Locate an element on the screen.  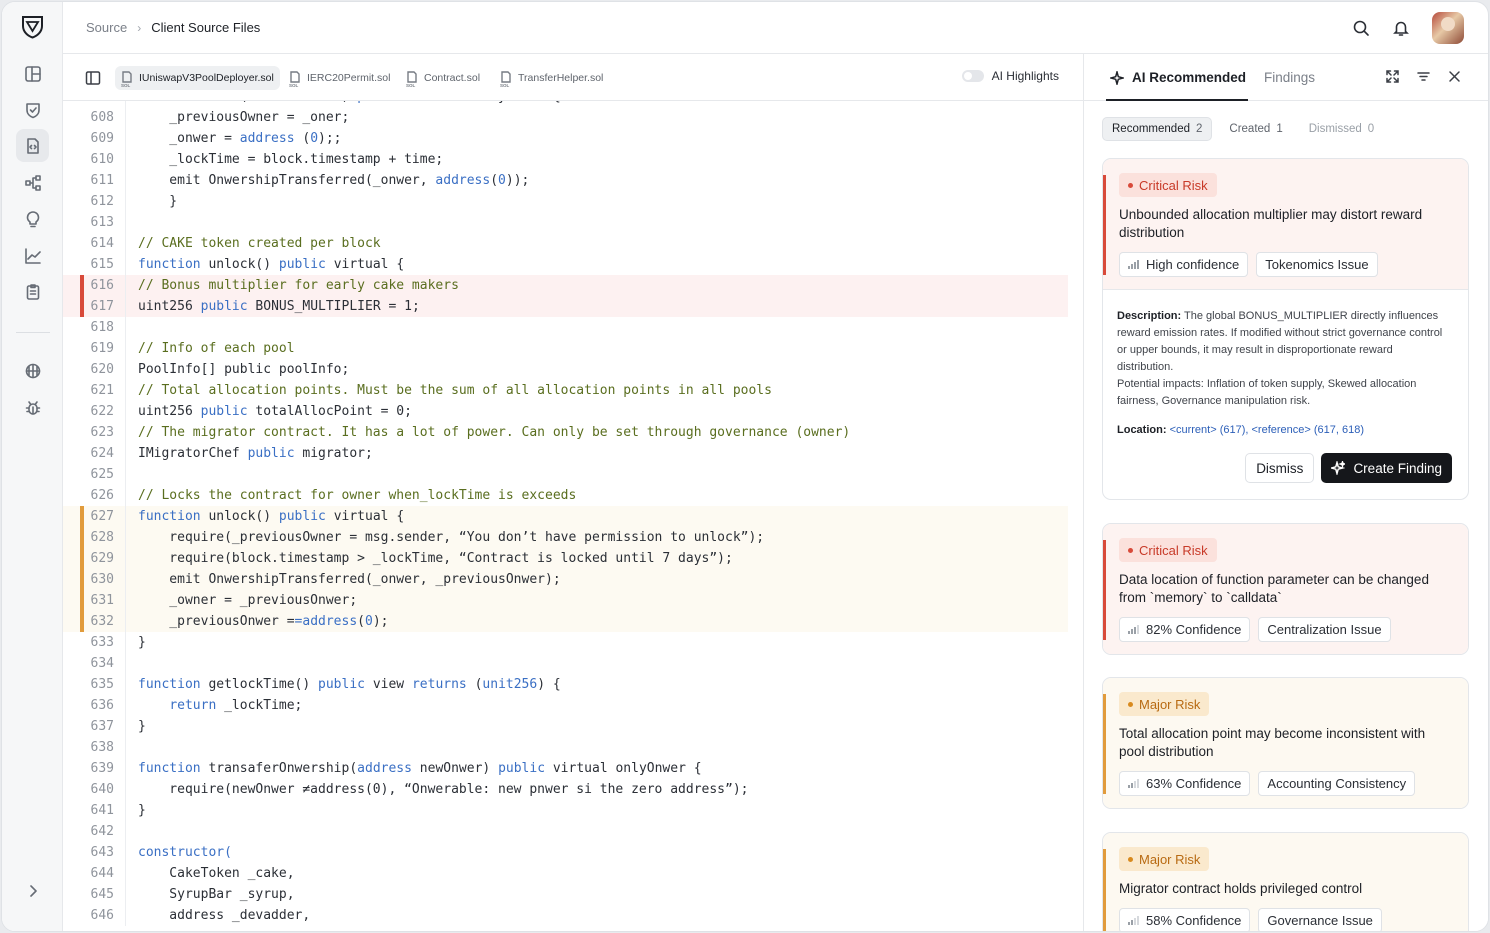
file-tab-3: SOL Contract.sol is located at coordinates (443, 78).